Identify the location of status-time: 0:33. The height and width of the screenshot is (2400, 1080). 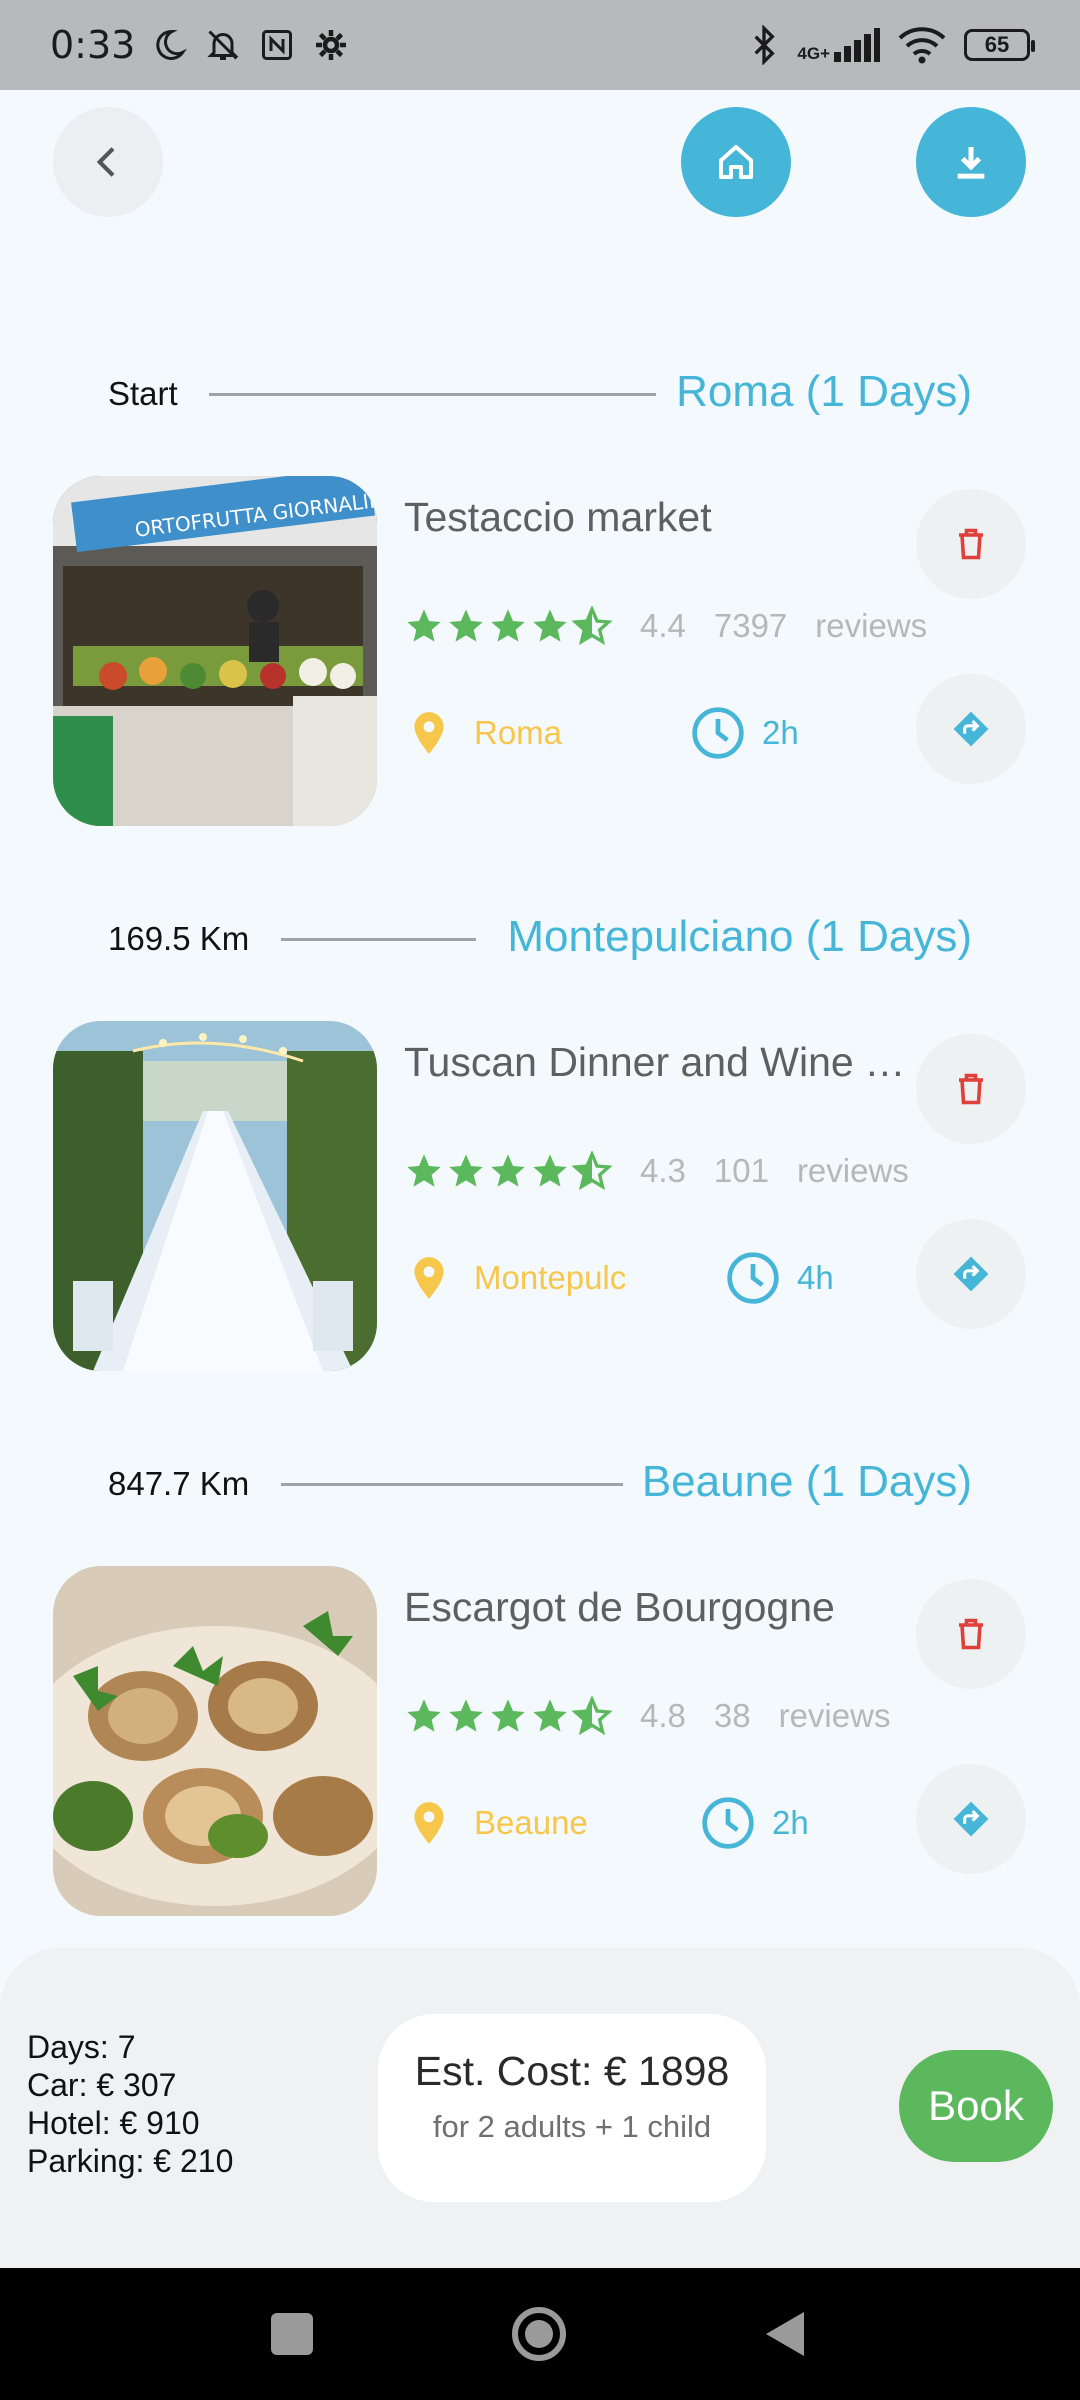
(93, 45).